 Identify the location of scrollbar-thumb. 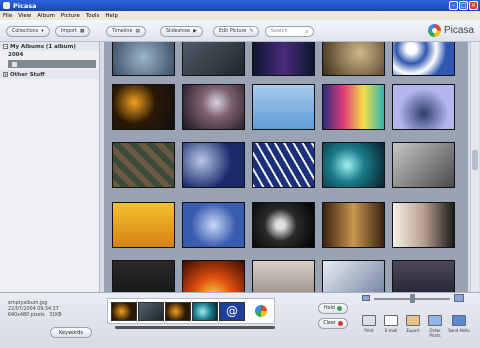
(475, 160).